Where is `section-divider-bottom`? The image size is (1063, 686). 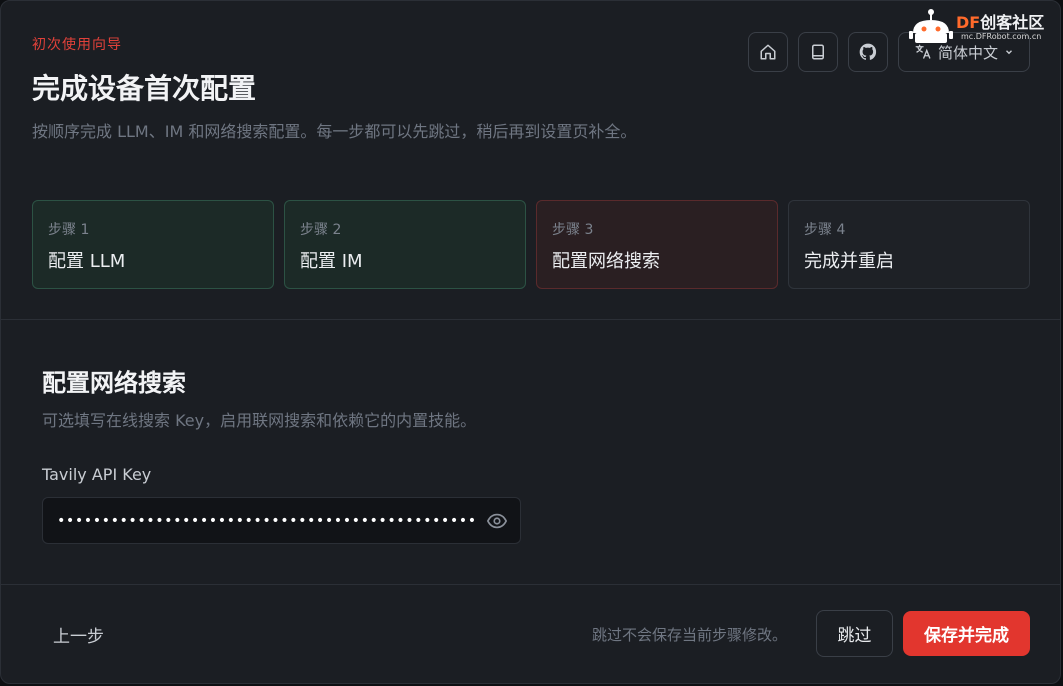
section-divider-bottom is located at coordinates (530, 584).